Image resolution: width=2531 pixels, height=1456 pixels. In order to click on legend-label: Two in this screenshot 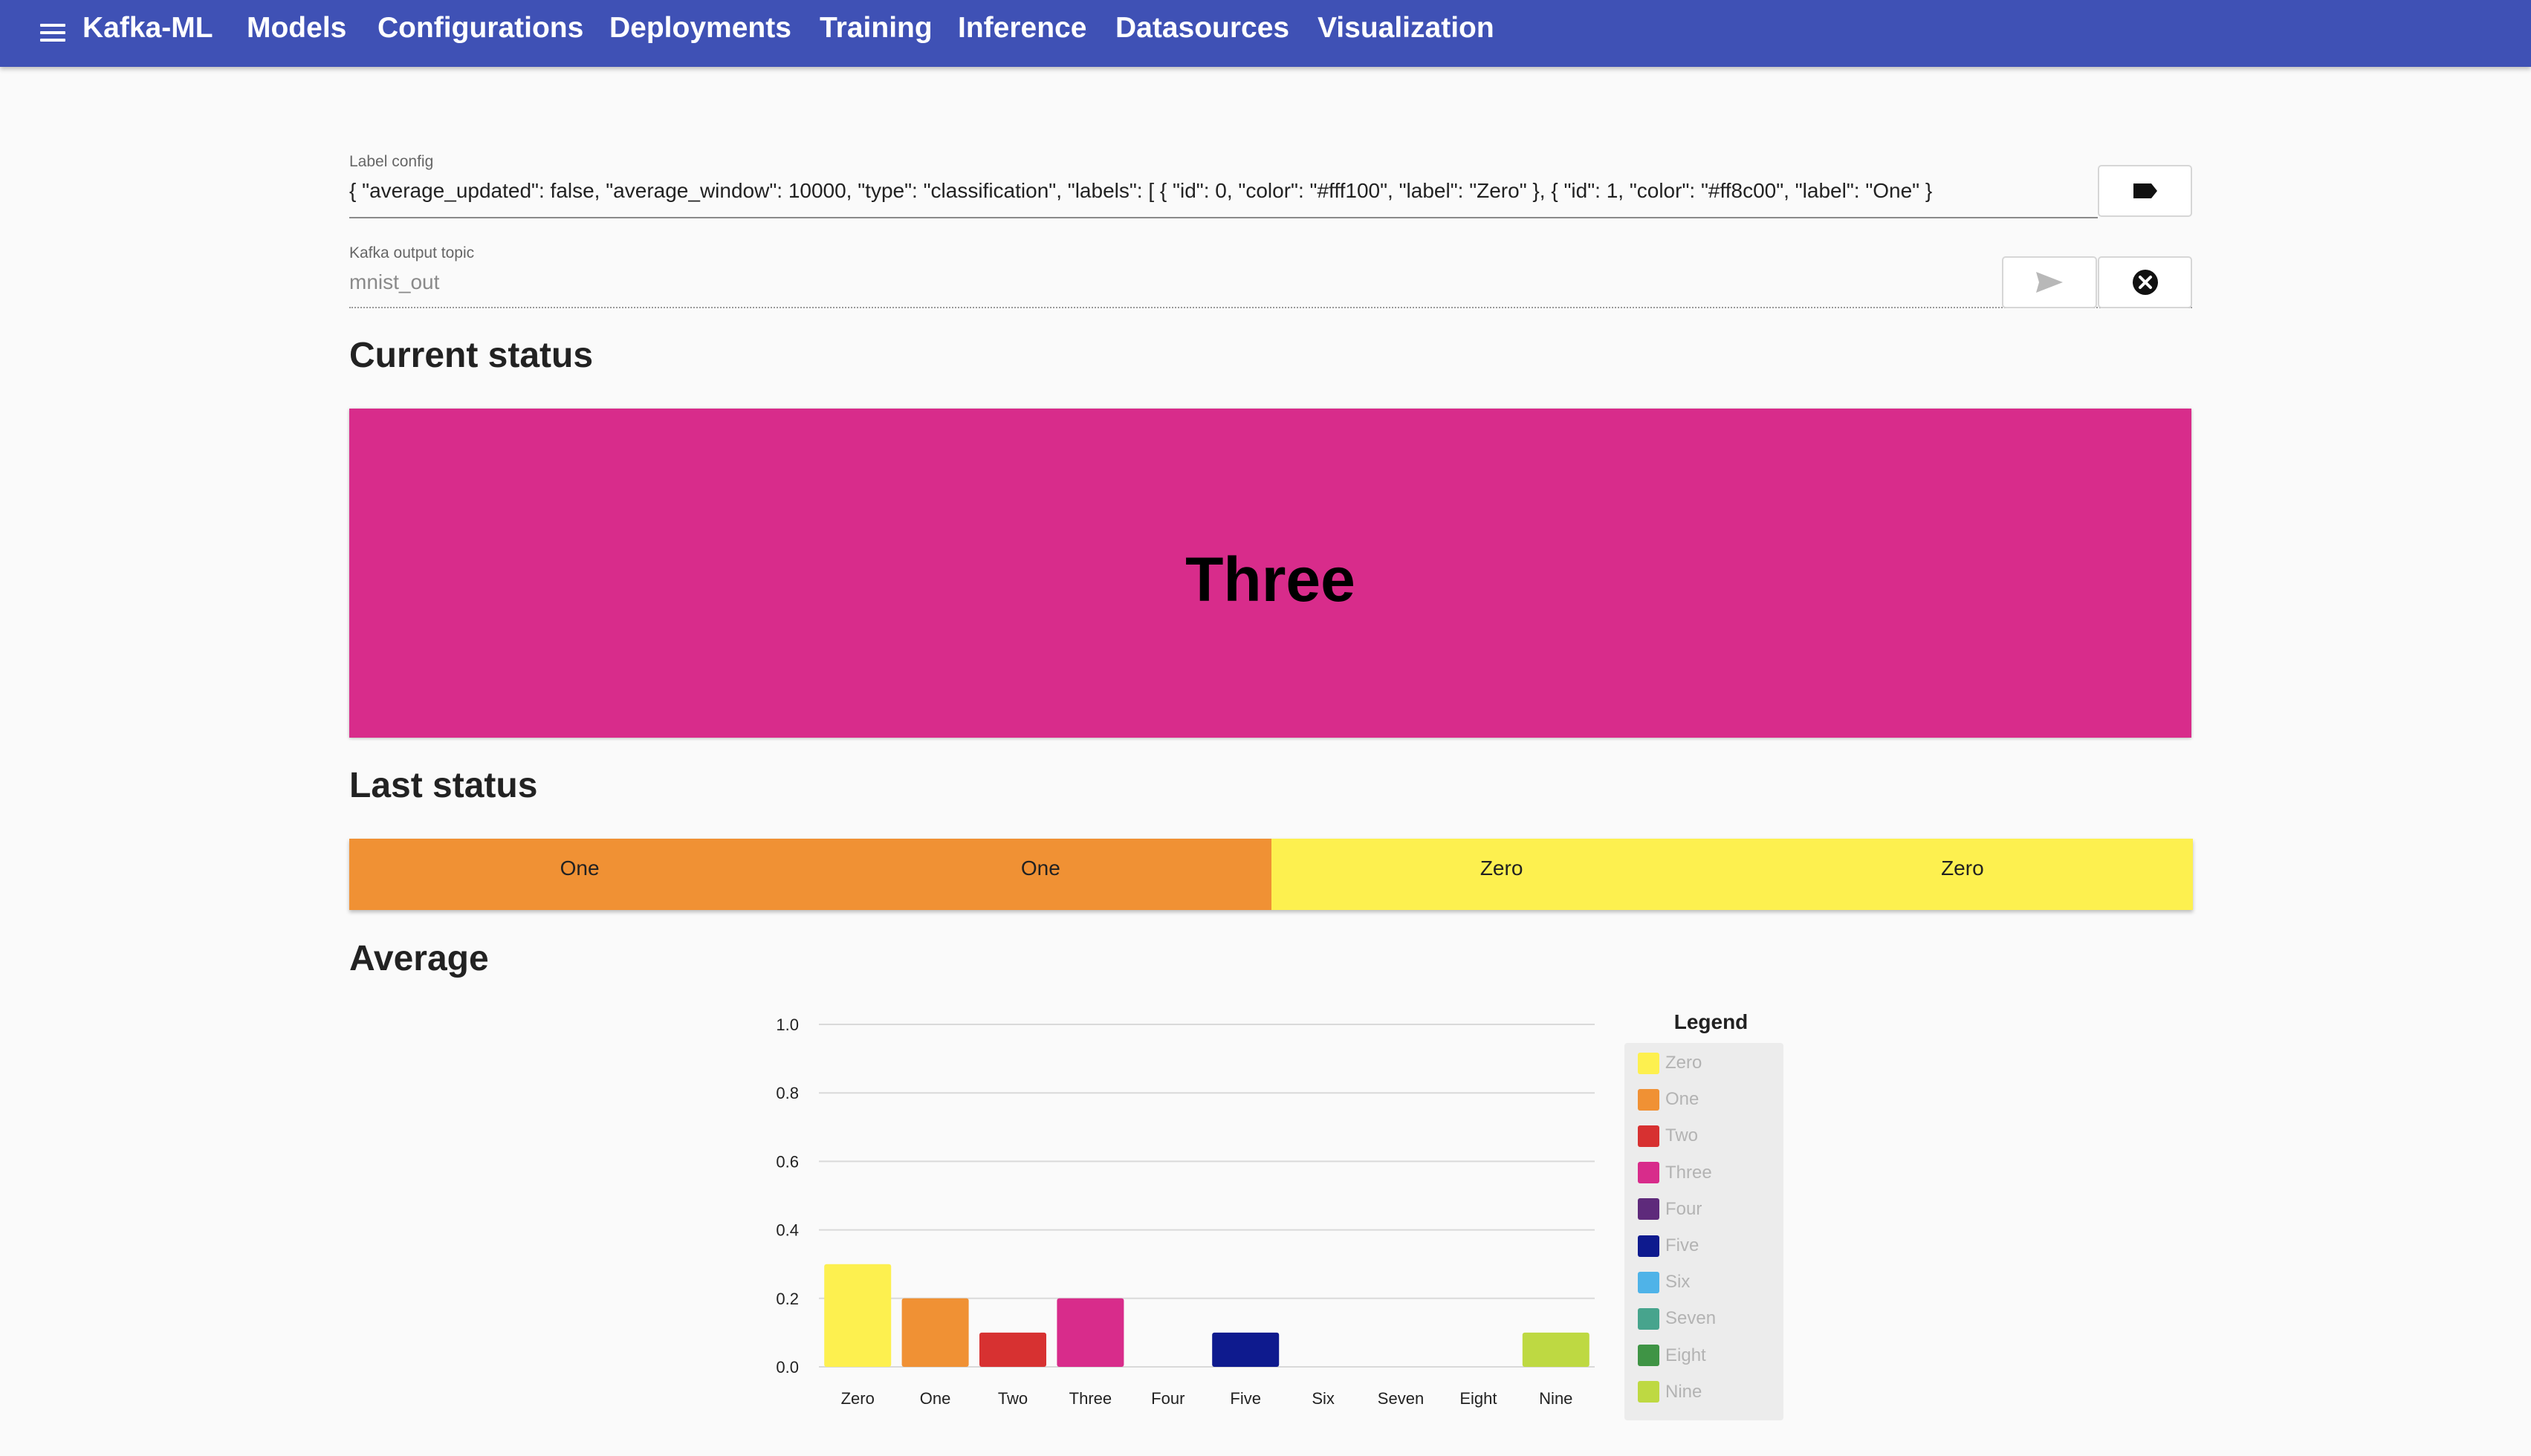, I will do `click(1682, 1135)`.